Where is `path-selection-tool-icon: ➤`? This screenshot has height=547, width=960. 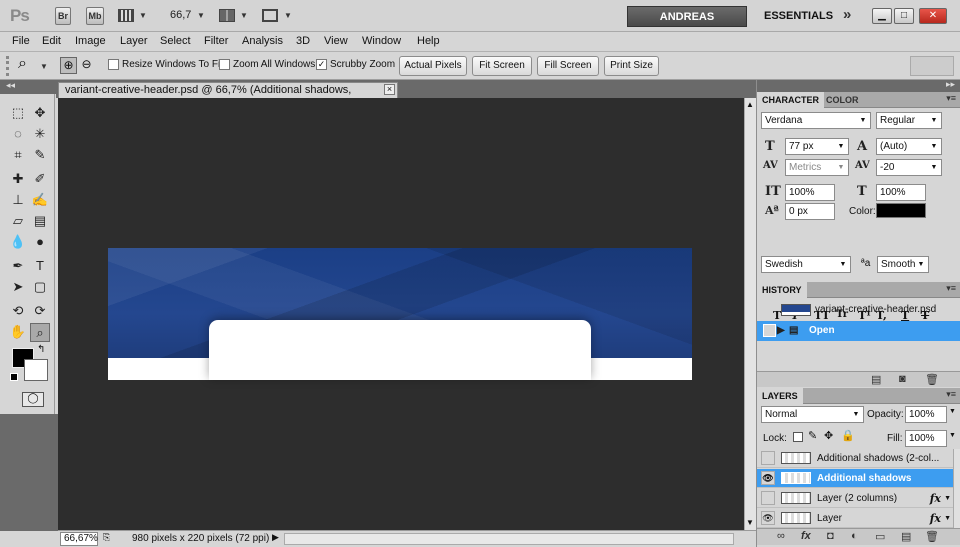
path-selection-tool-icon: ➤ is located at coordinates (18, 287).